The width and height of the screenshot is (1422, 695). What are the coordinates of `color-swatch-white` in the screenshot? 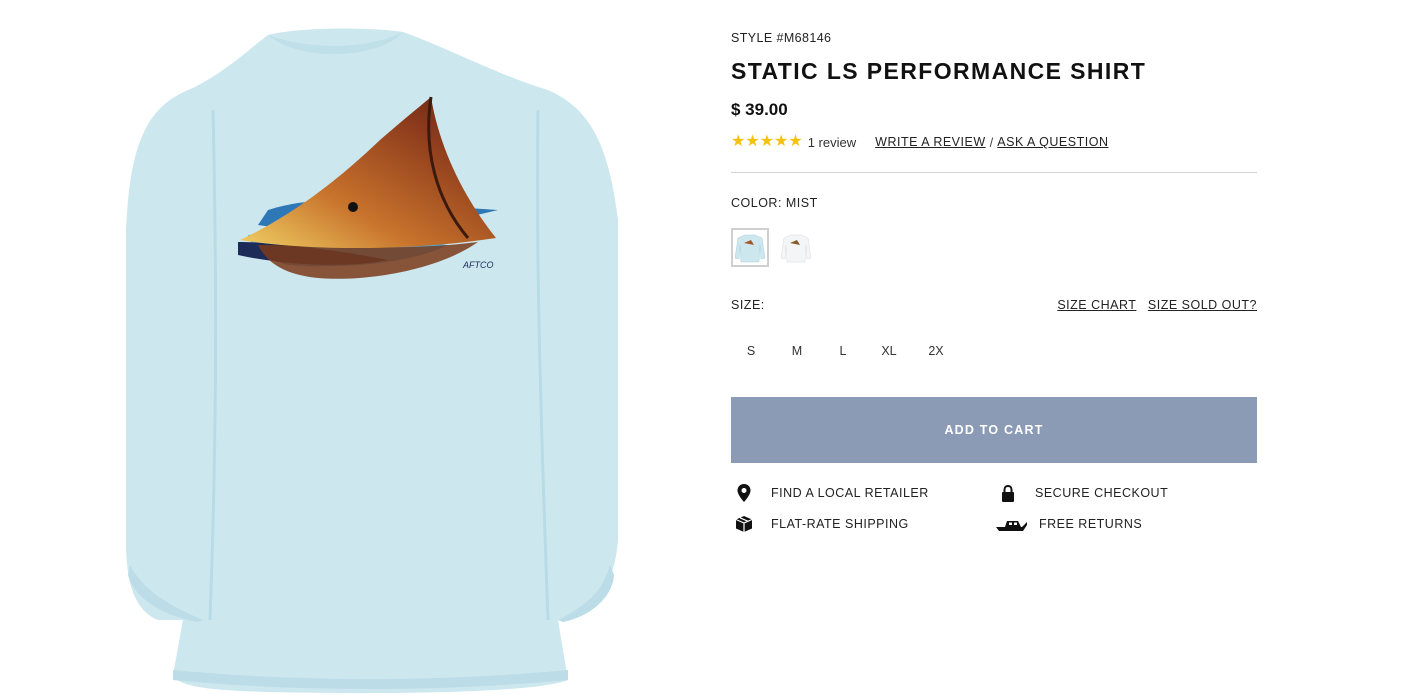 It's located at (796, 247).